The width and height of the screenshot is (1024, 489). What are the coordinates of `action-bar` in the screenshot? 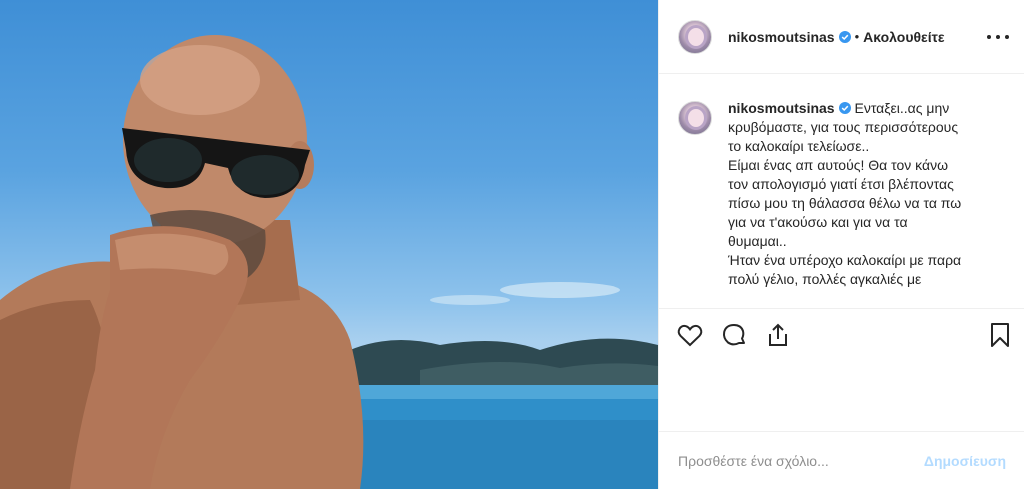 It's located at (841, 334).